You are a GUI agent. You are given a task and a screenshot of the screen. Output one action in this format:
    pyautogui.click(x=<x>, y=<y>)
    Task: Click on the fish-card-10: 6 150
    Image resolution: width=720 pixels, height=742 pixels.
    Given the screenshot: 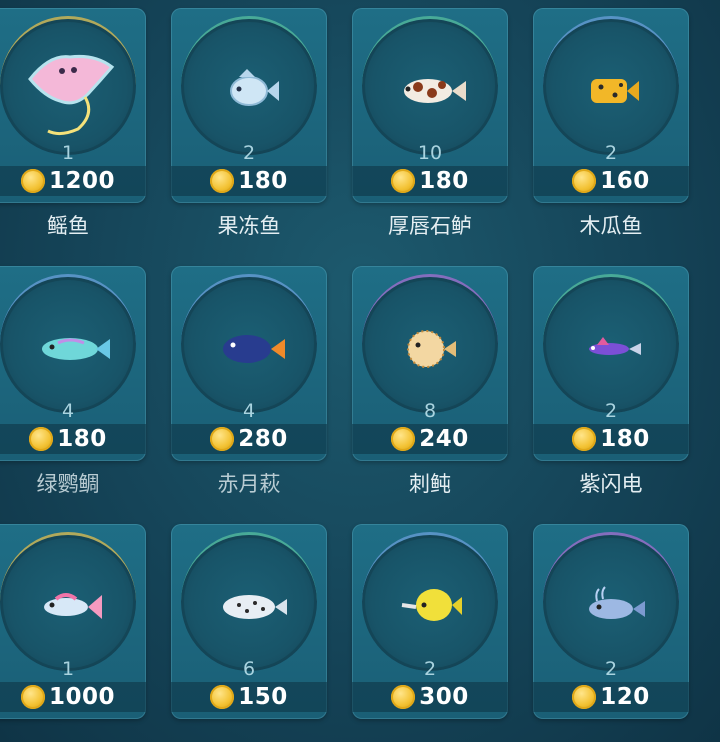 What is the action you would take?
    pyautogui.click(x=249, y=621)
    